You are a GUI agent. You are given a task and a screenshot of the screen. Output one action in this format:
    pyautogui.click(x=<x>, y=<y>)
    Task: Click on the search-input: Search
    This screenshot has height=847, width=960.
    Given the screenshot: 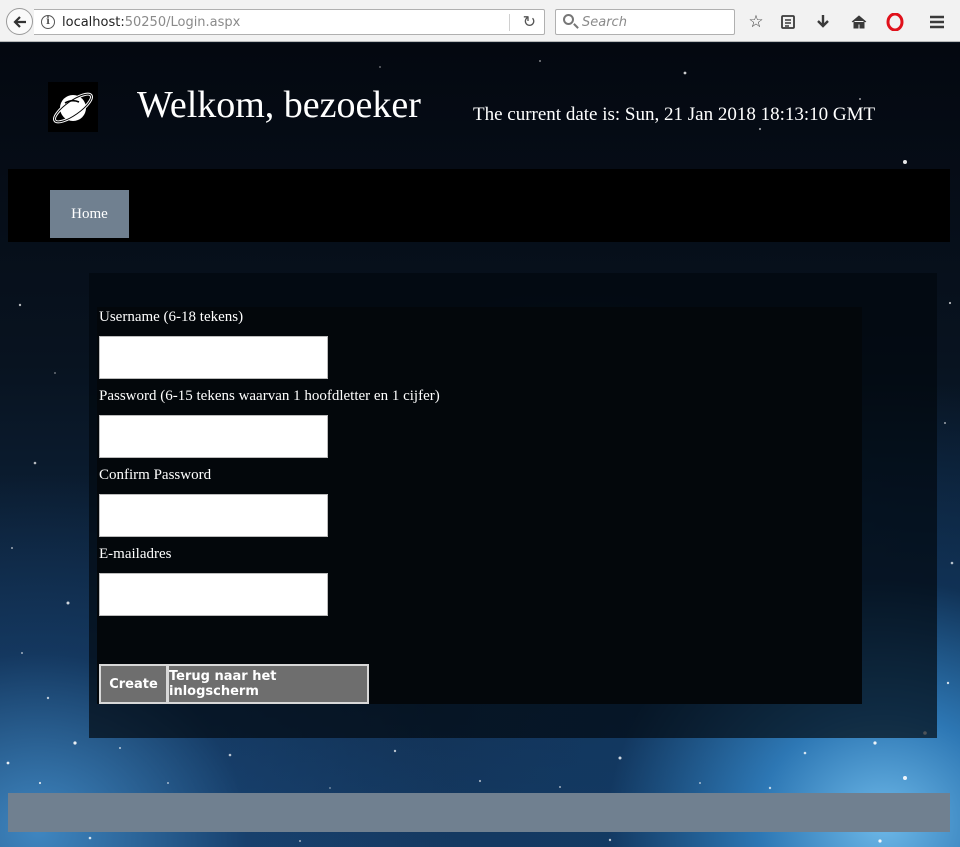 What is the action you would take?
    pyautogui.click(x=645, y=22)
    